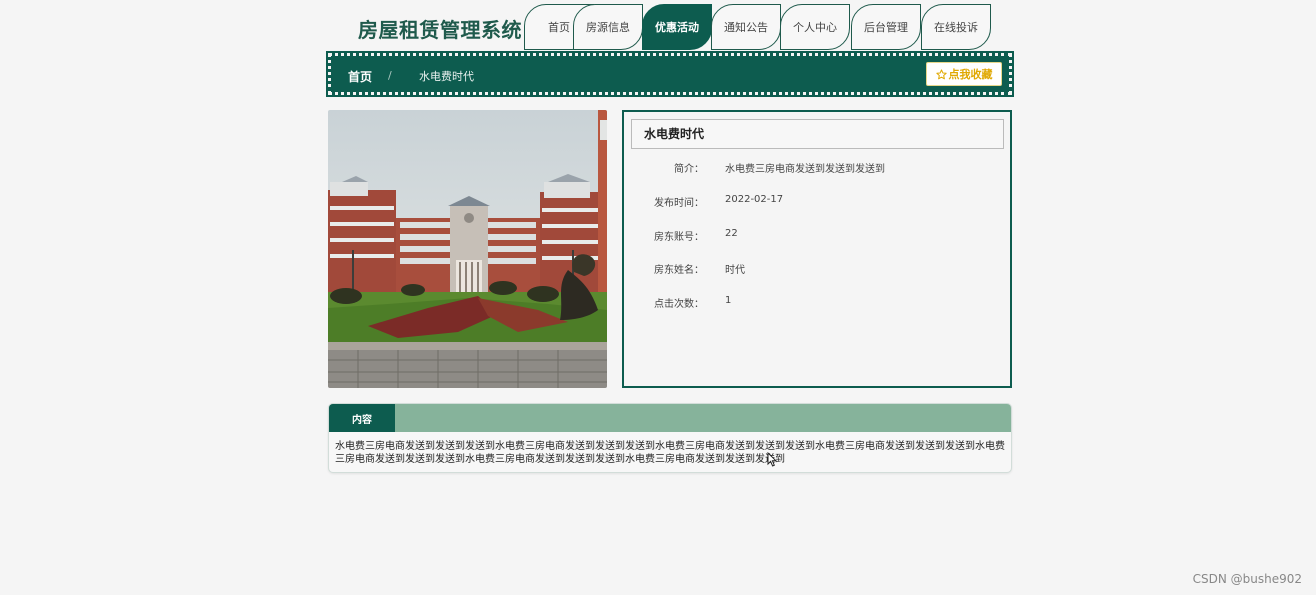  I want to click on detail-row-intro: 简介： 水电费三房电商发送到发送到发送到, so click(817, 168).